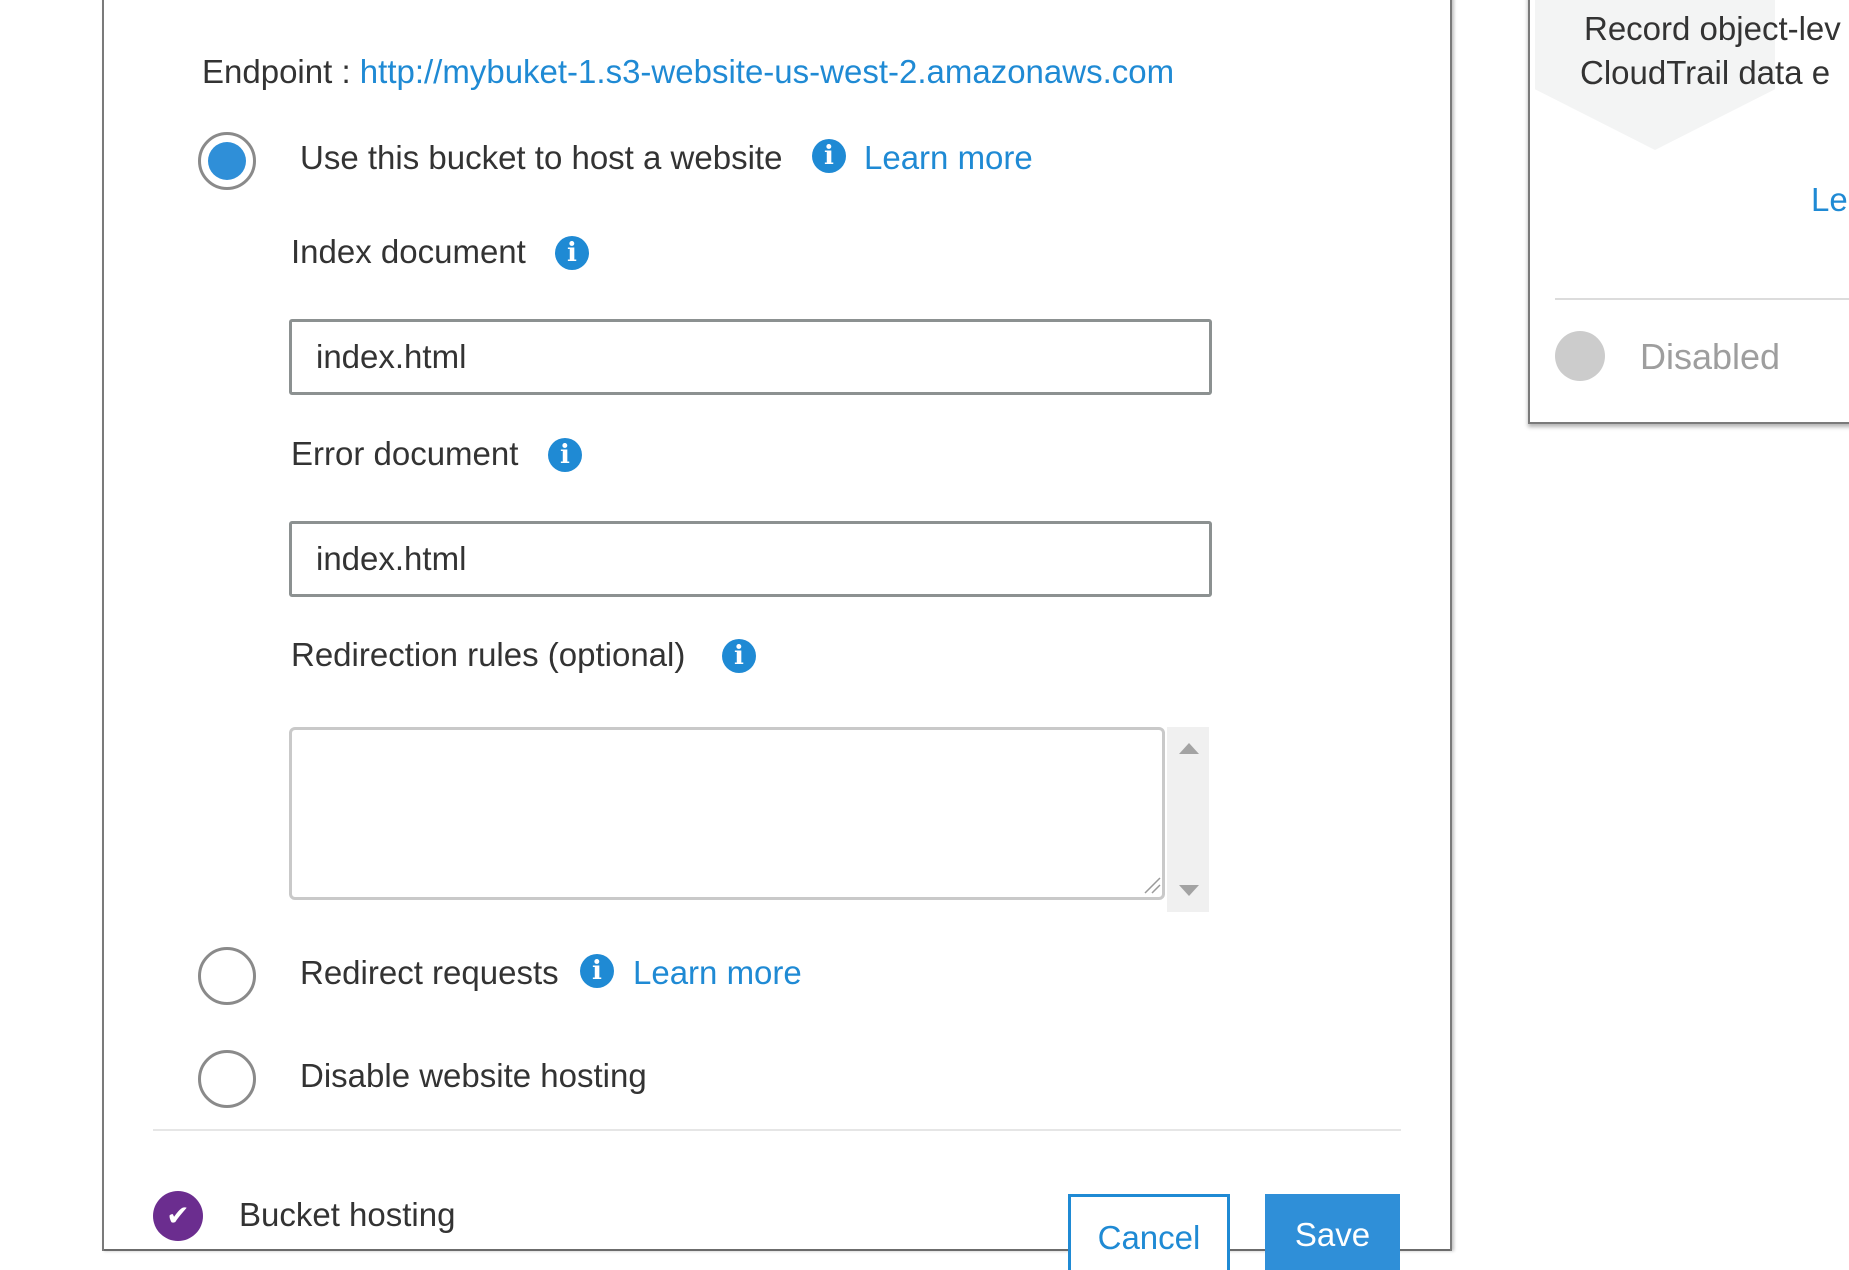  What do you see at coordinates (178, 1216) in the screenshot?
I see `check-icon: ✔` at bounding box center [178, 1216].